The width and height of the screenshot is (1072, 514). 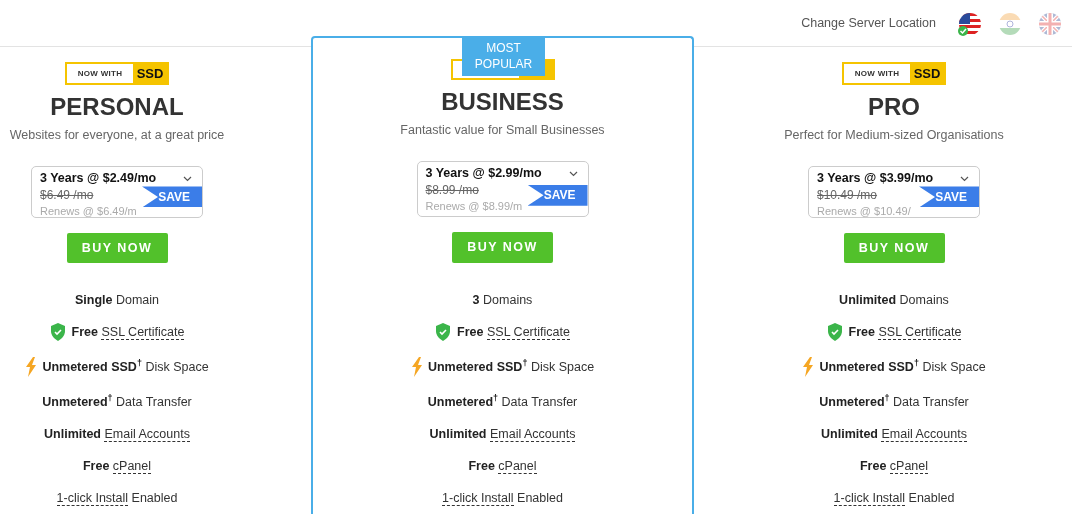 What do you see at coordinates (503, 57) in the screenshot?
I see `most-popular-ribbon: MOST POPULAR` at bounding box center [503, 57].